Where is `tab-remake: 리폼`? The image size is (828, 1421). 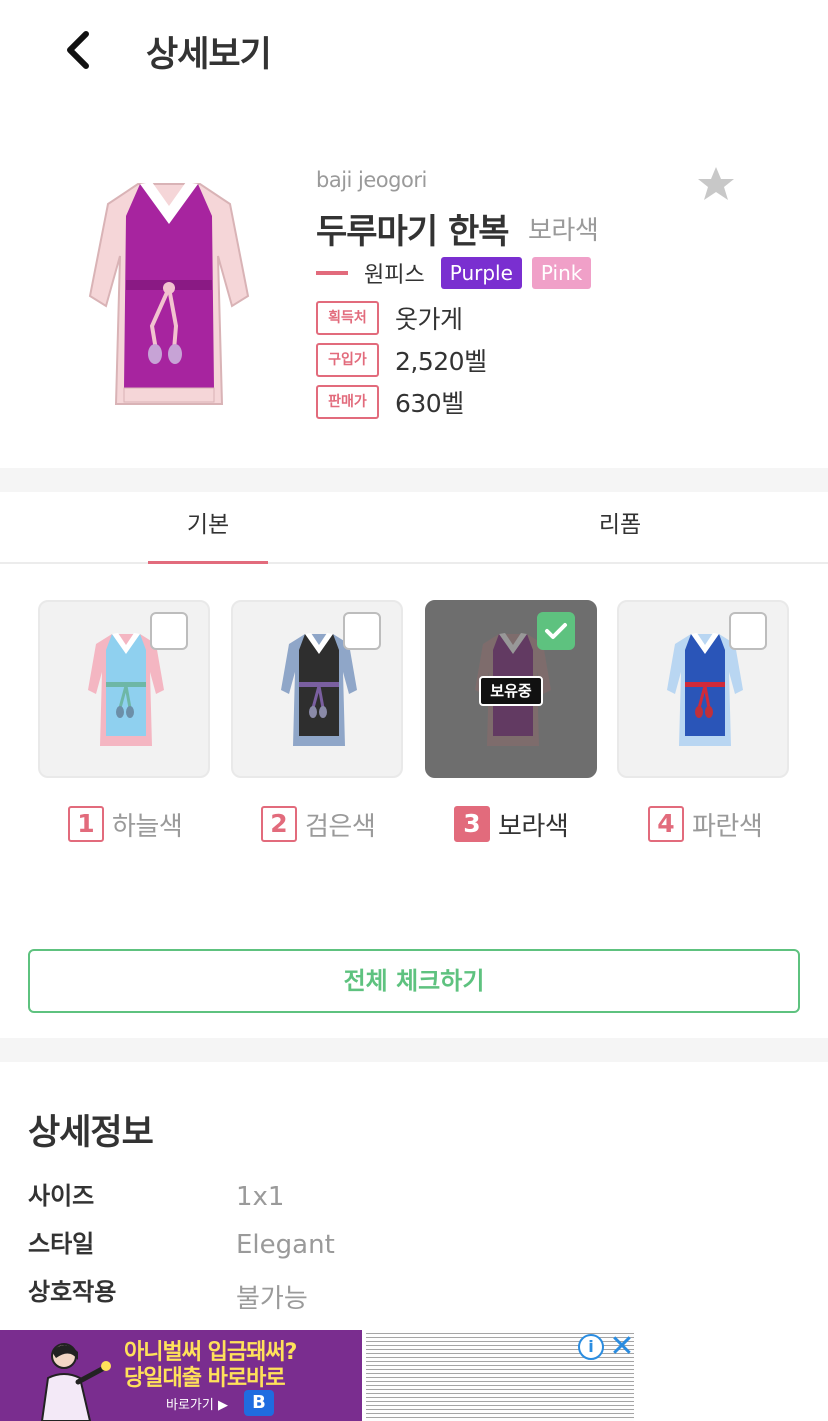 tab-remake: 리폼 is located at coordinates (620, 528).